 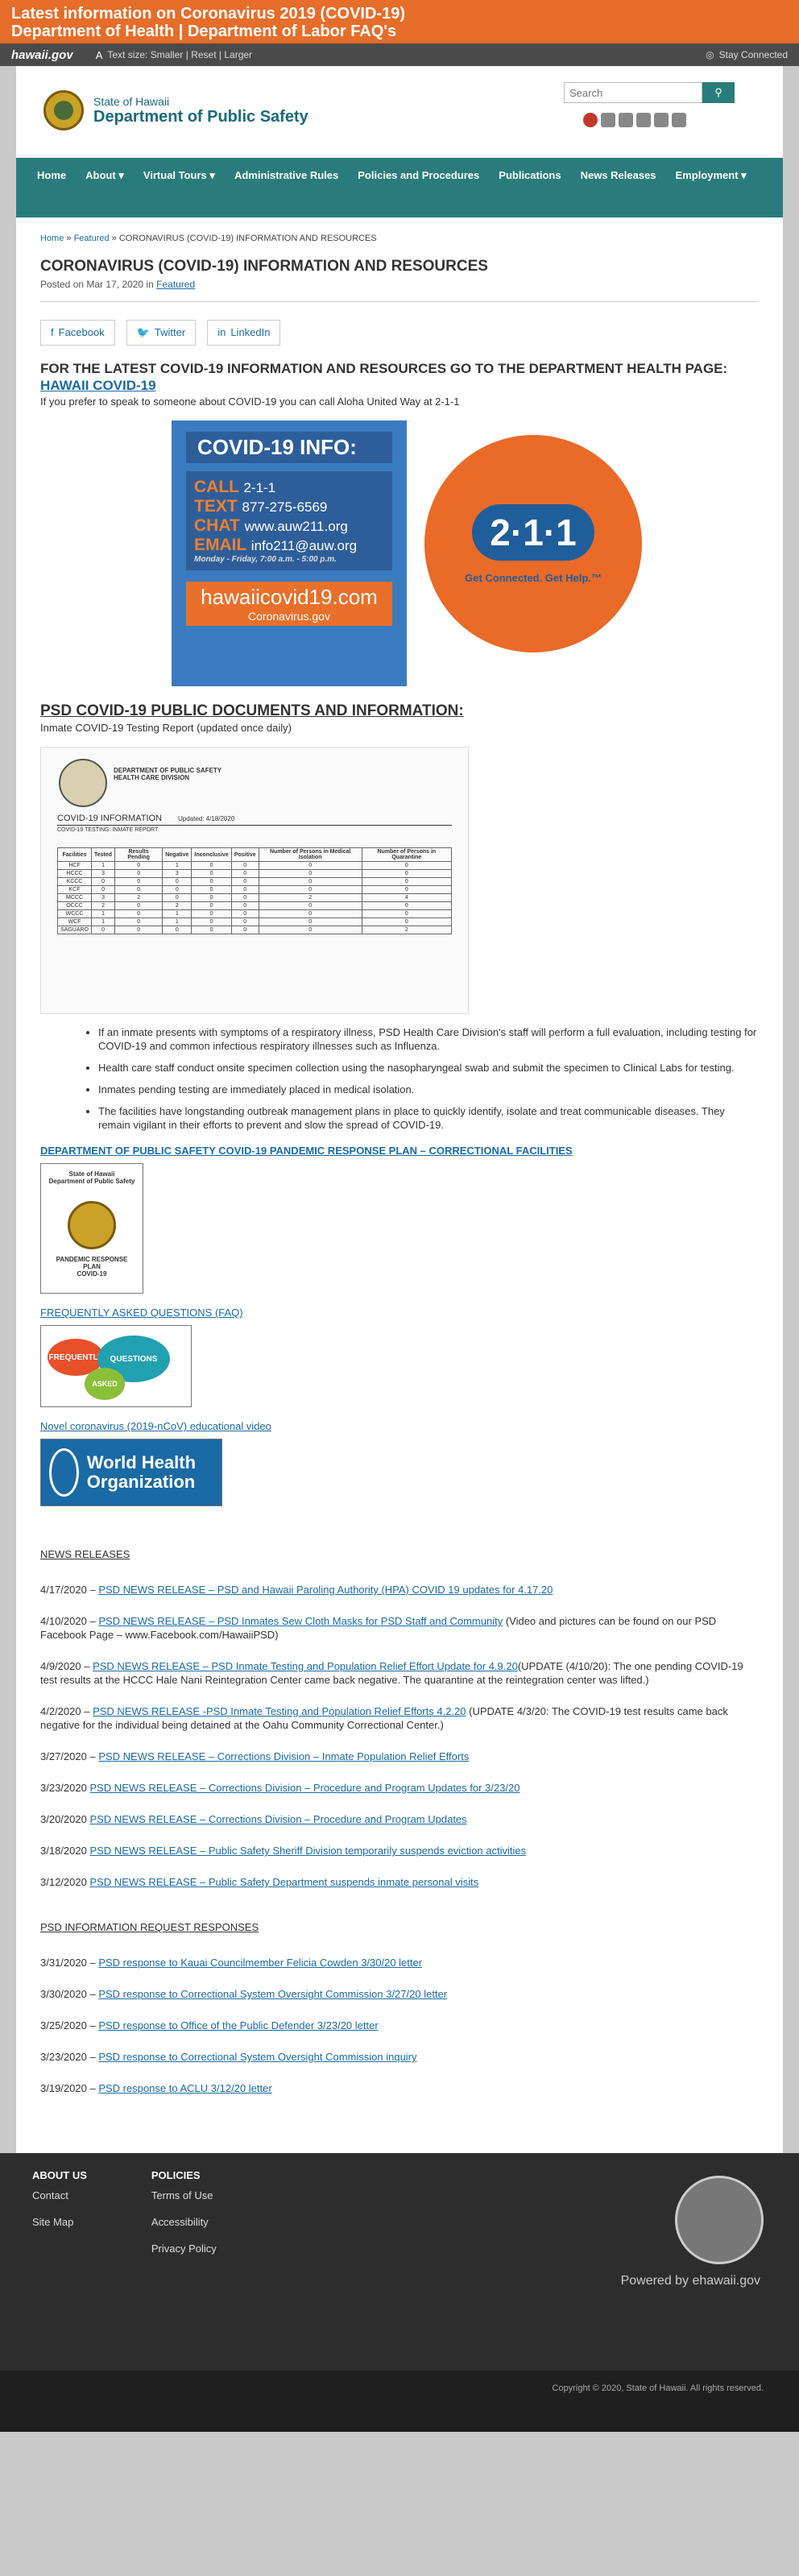 I want to click on faq-link: FREQUENTLY ASKED QUESTIONS (FAQ), so click(x=399, y=1313).